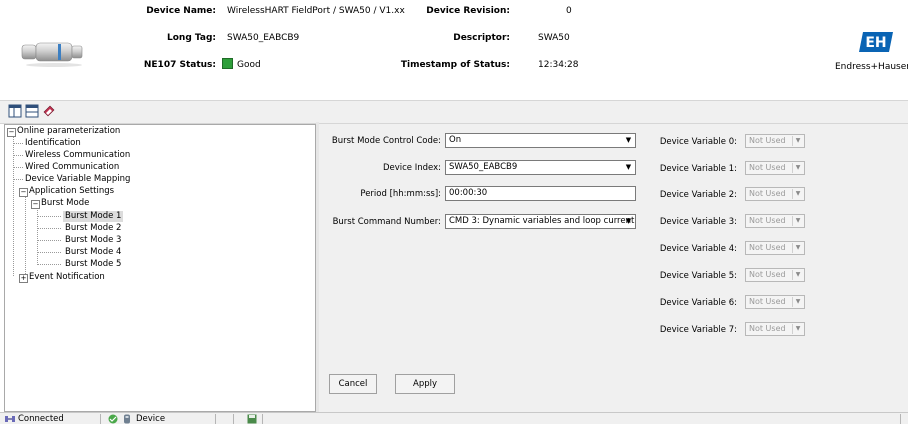 The height and width of the screenshot is (427, 908). Describe the element at coordinates (386, 141) in the screenshot. I see `burst-mode-control-code-label: Burst Mode Control Code:` at that location.